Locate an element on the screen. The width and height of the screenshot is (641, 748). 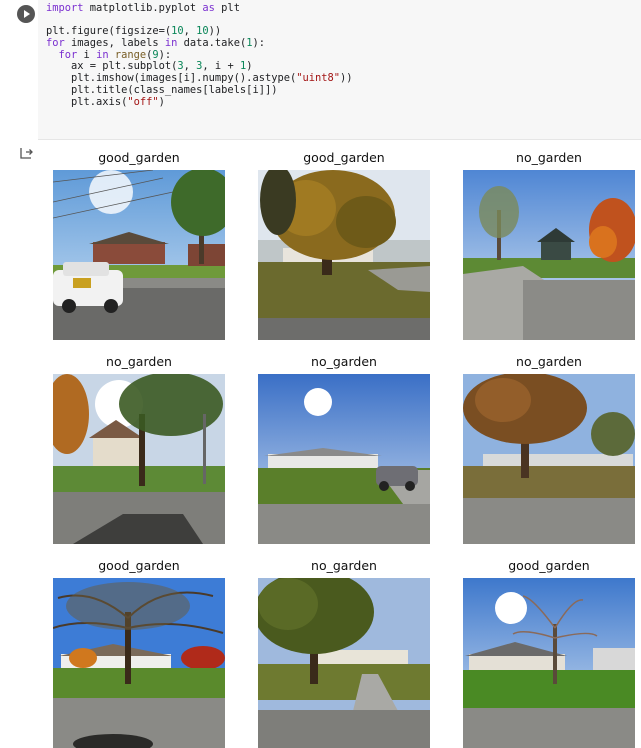
code-token: plt.figure(figsize=( is located at coordinates (109, 31).